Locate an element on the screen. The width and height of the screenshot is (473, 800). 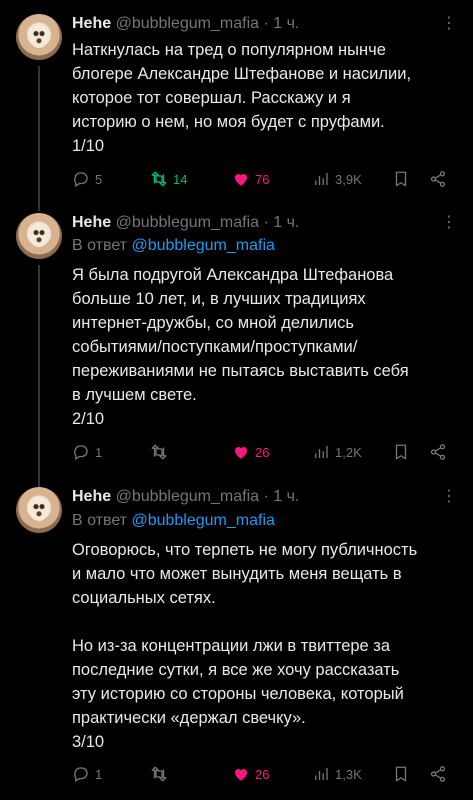
like-count: 76 is located at coordinates (262, 179).